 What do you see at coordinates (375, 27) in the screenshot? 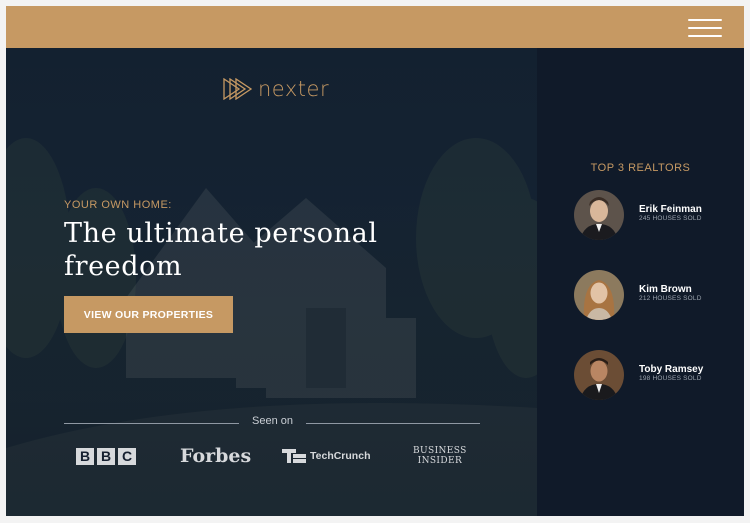
I see `top-navigation-bar` at bounding box center [375, 27].